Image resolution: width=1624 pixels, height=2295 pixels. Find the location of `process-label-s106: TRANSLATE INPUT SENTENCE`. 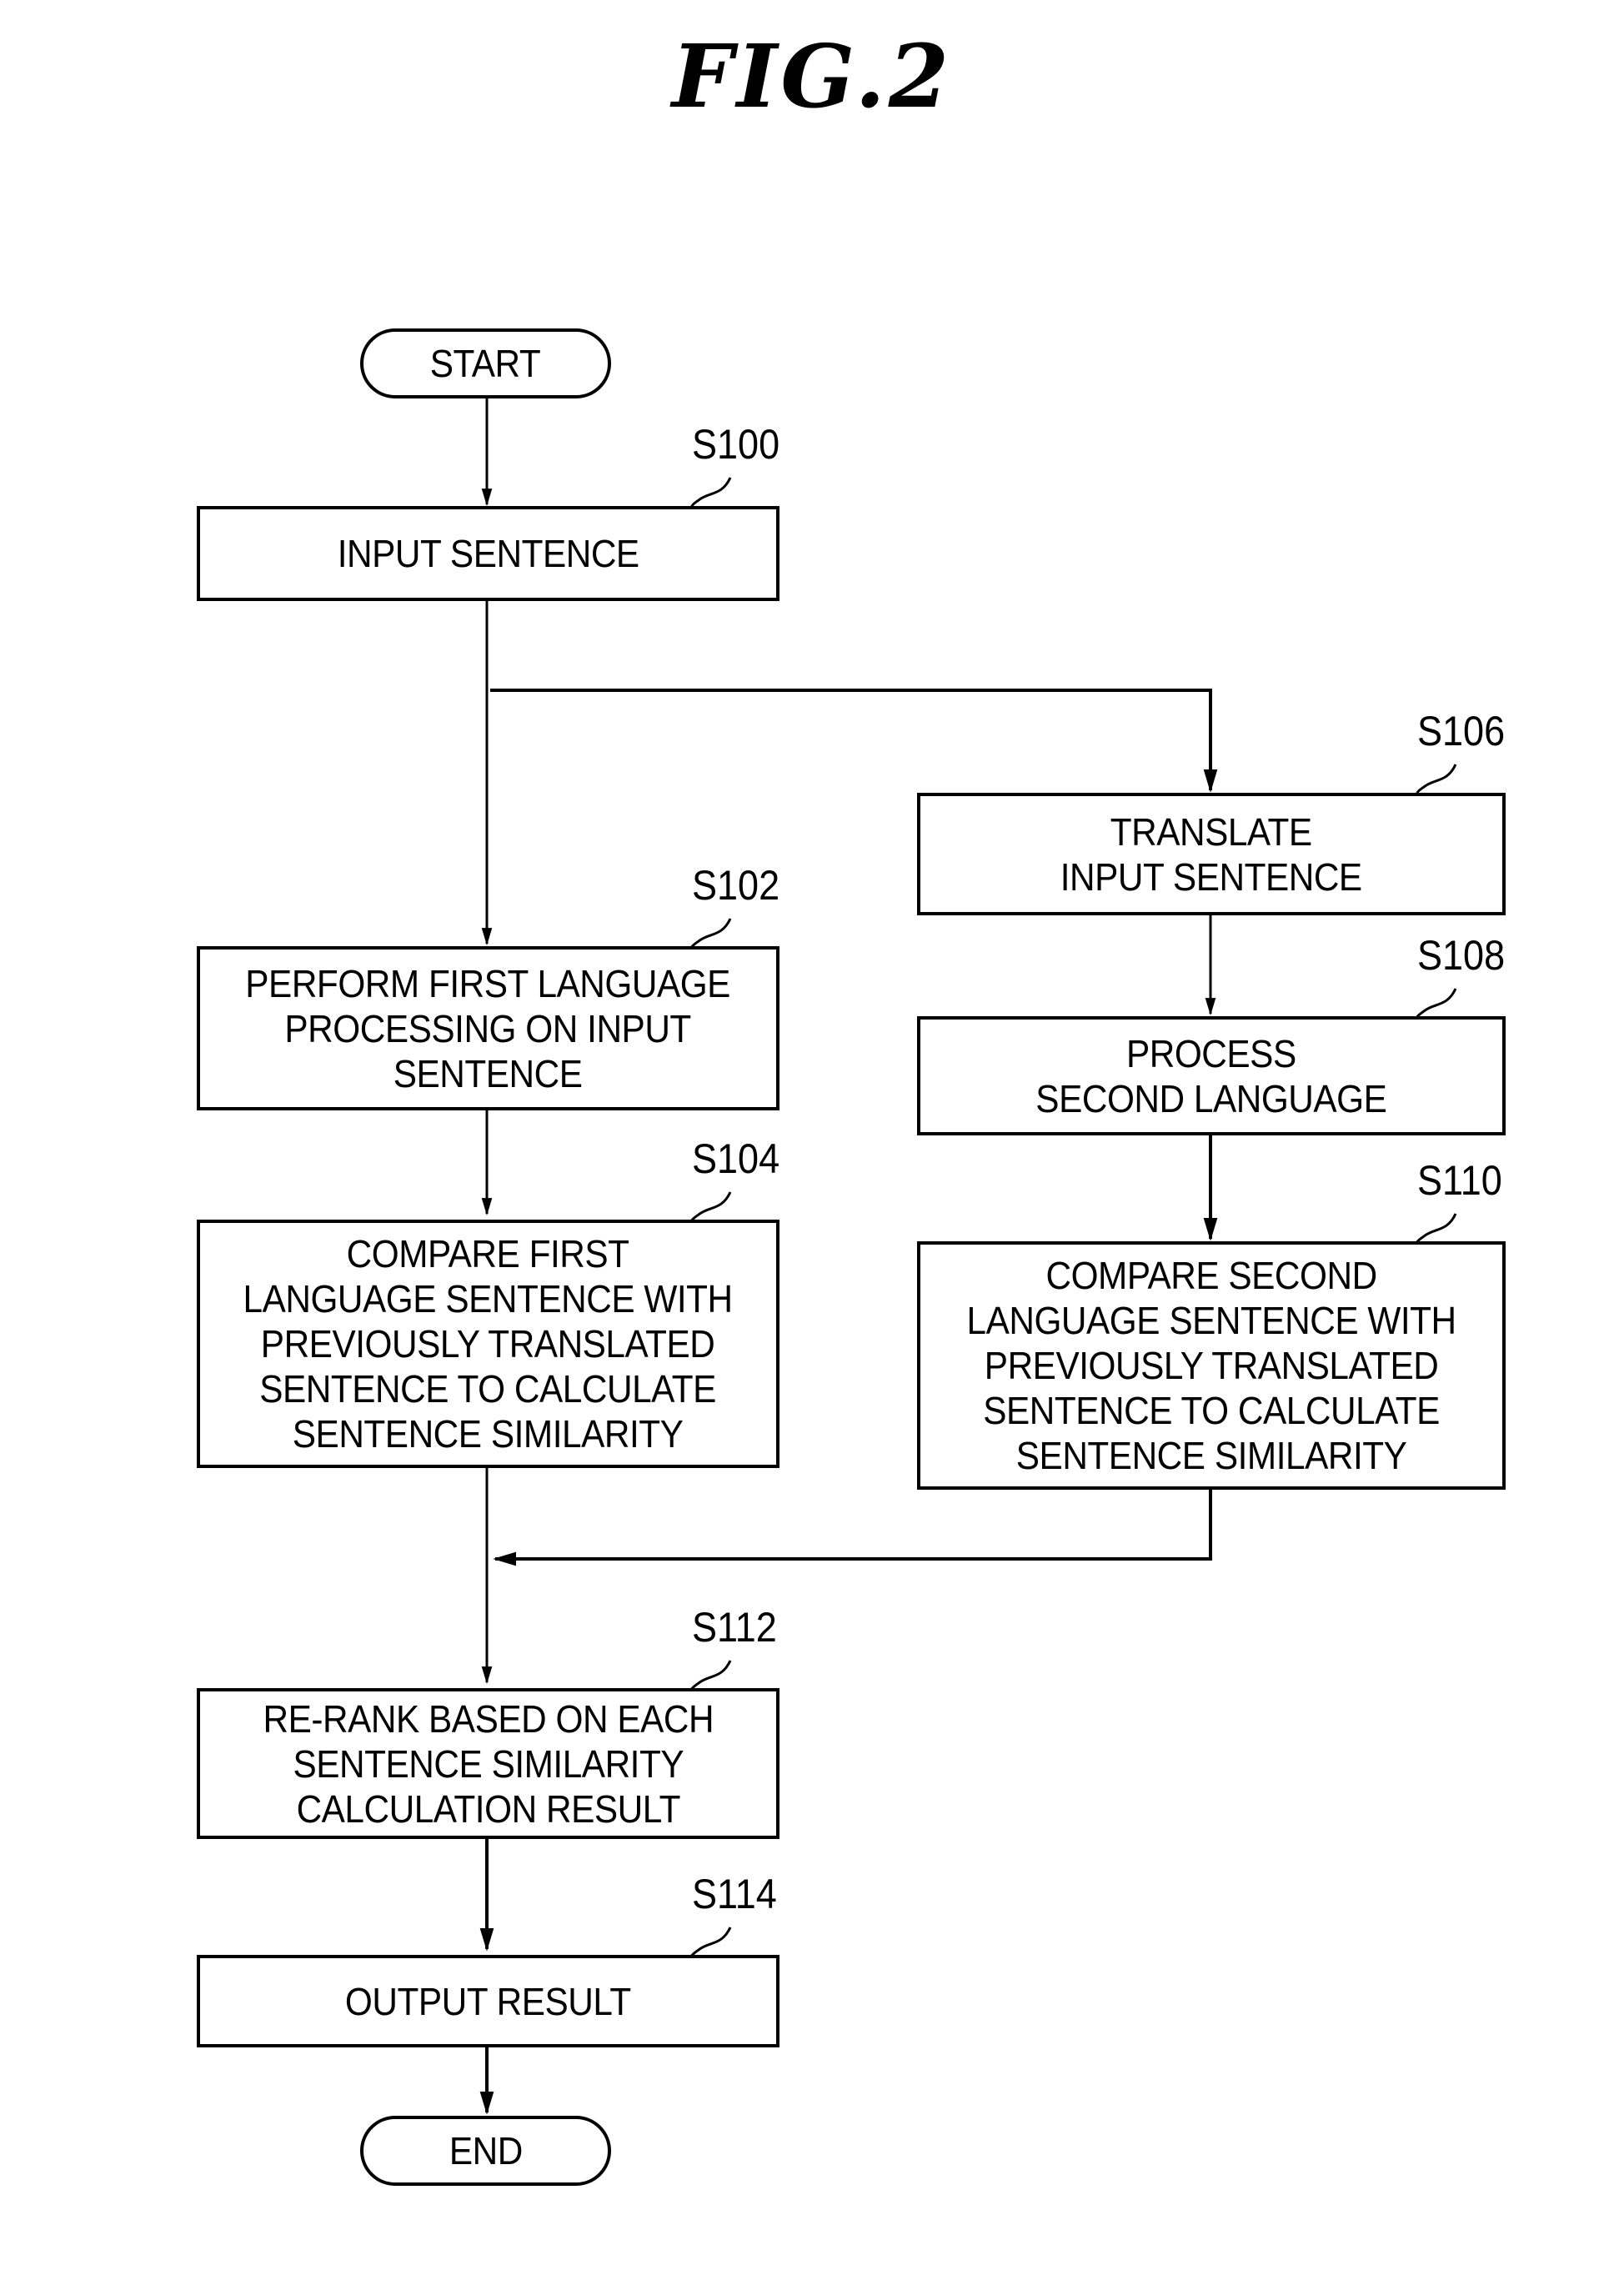

process-label-s106: TRANSLATE INPUT SENTENCE is located at coordinates (1211, 854).